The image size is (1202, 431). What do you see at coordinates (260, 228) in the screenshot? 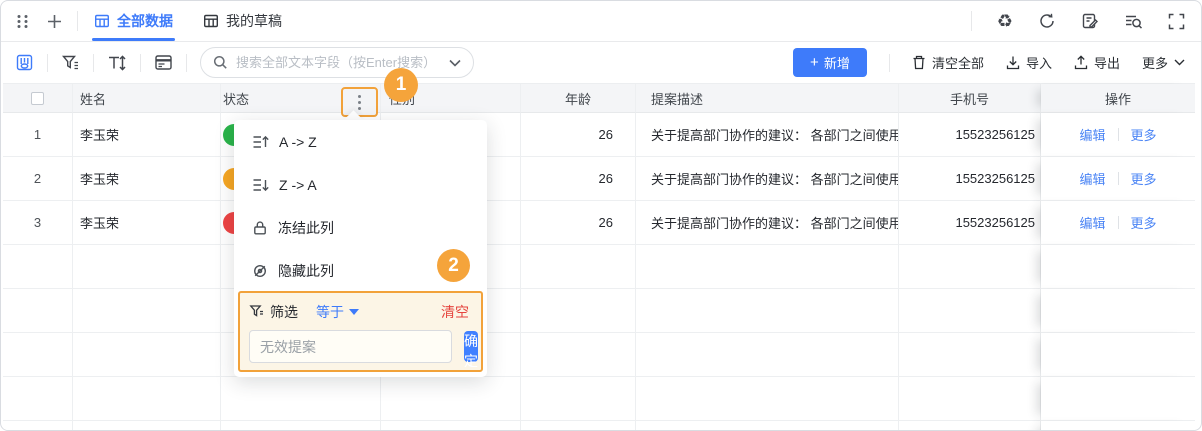
I see `lock-icon` at bounding box center [260, 228].